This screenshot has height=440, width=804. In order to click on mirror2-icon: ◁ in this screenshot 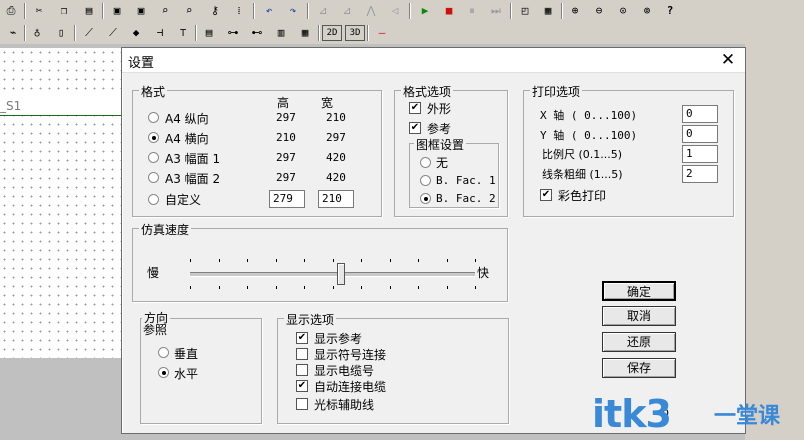, I will do `click(395, 11)`.